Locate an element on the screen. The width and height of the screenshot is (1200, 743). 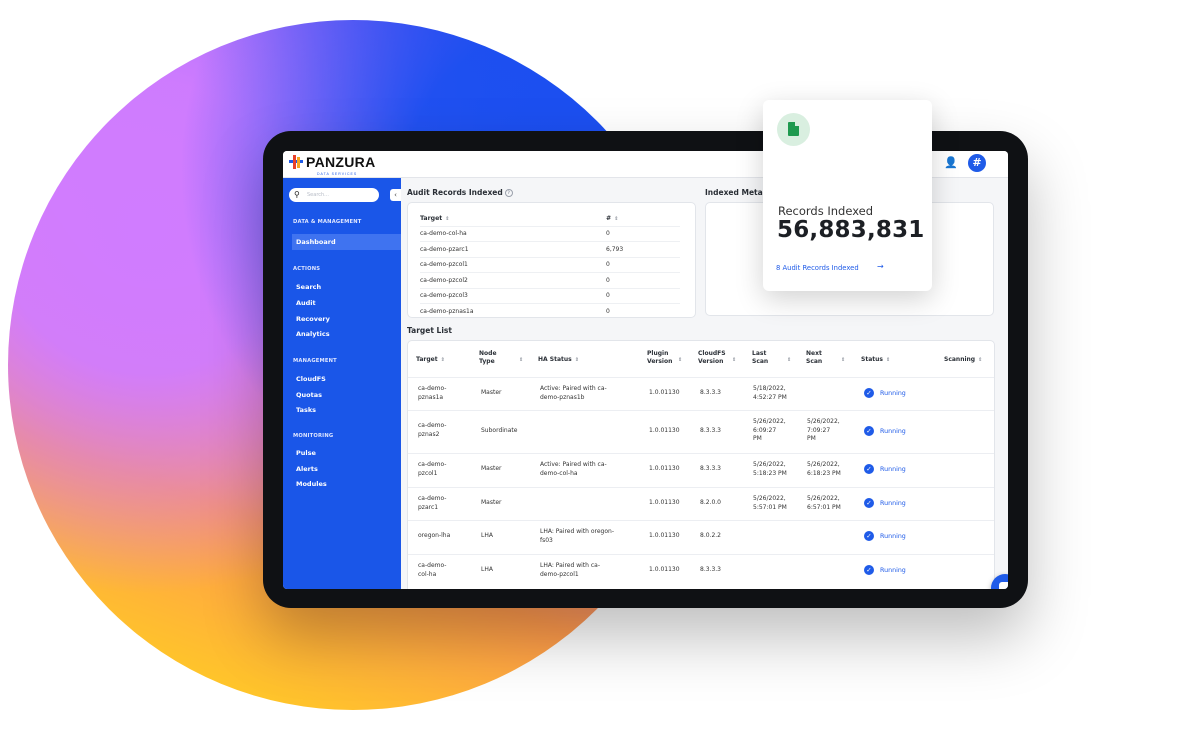
records-indexed-value: 56,883,831 is located at coordinates (851, 230).